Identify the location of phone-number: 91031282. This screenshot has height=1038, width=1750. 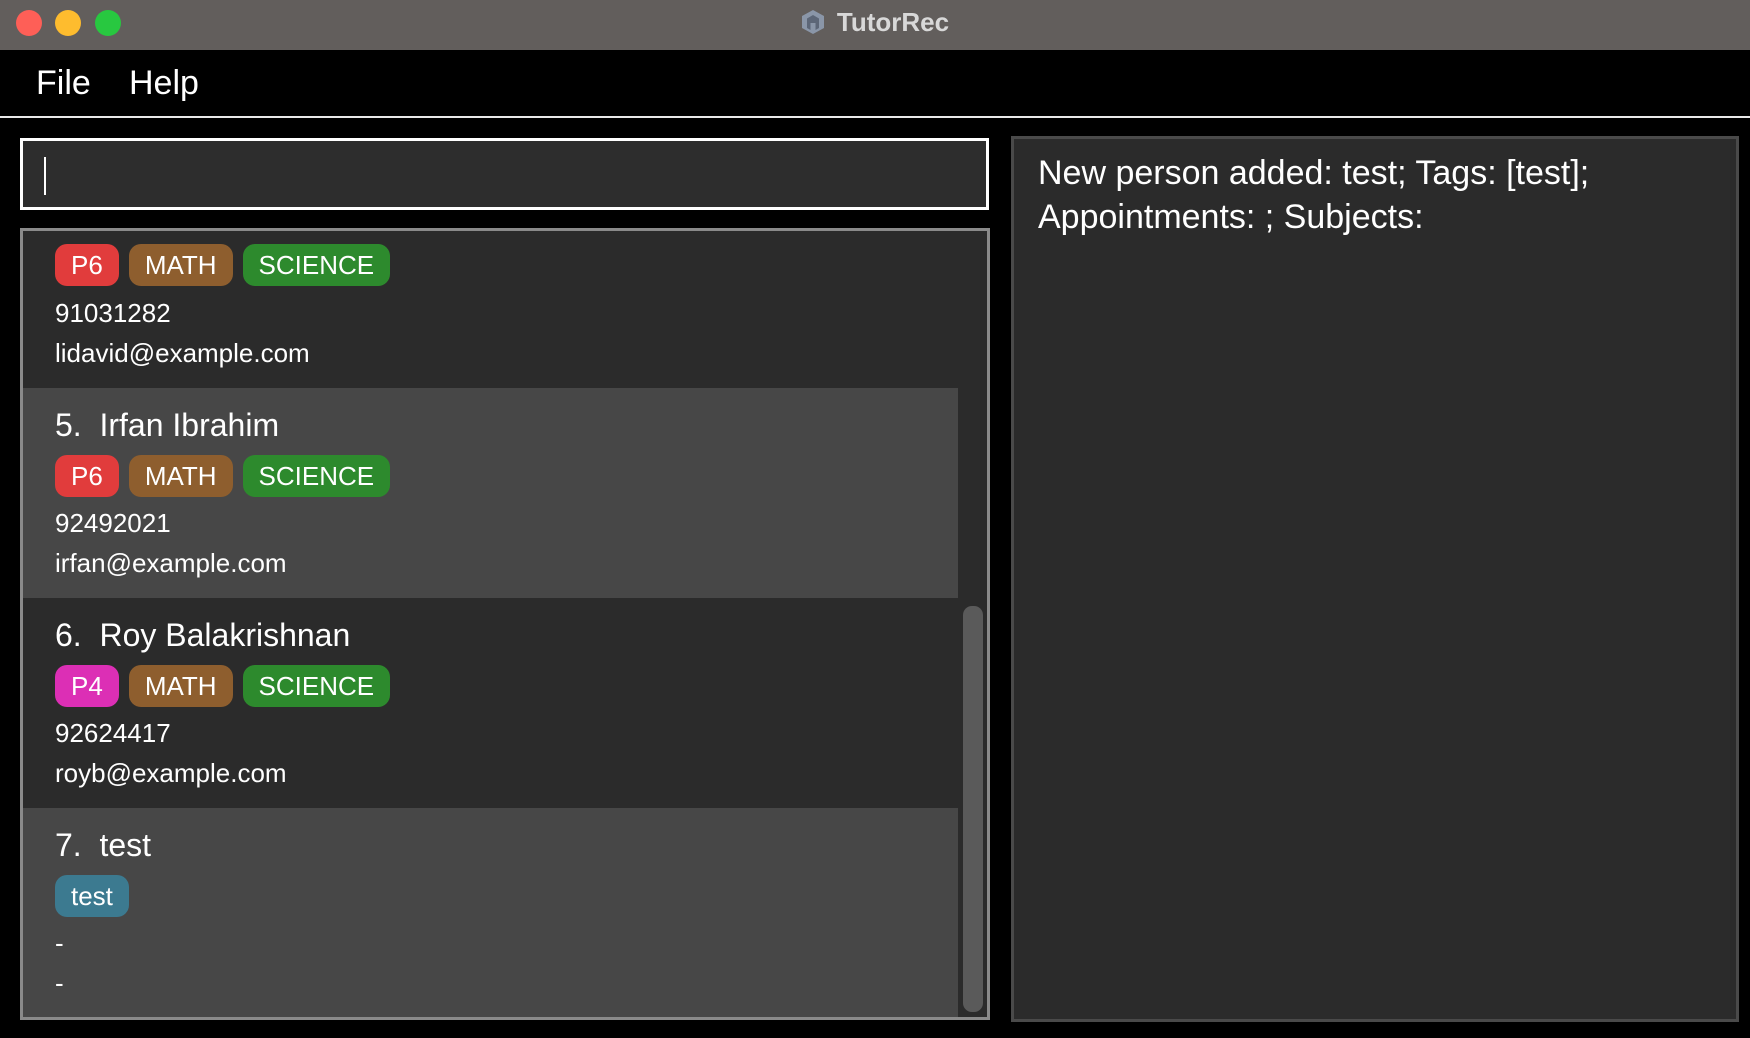
(113, 313).